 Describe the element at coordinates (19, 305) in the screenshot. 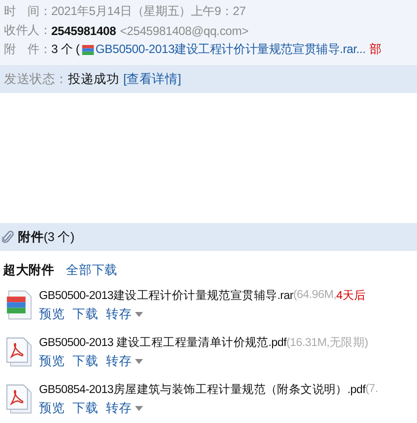

I see `archive-file-icon` at that location.